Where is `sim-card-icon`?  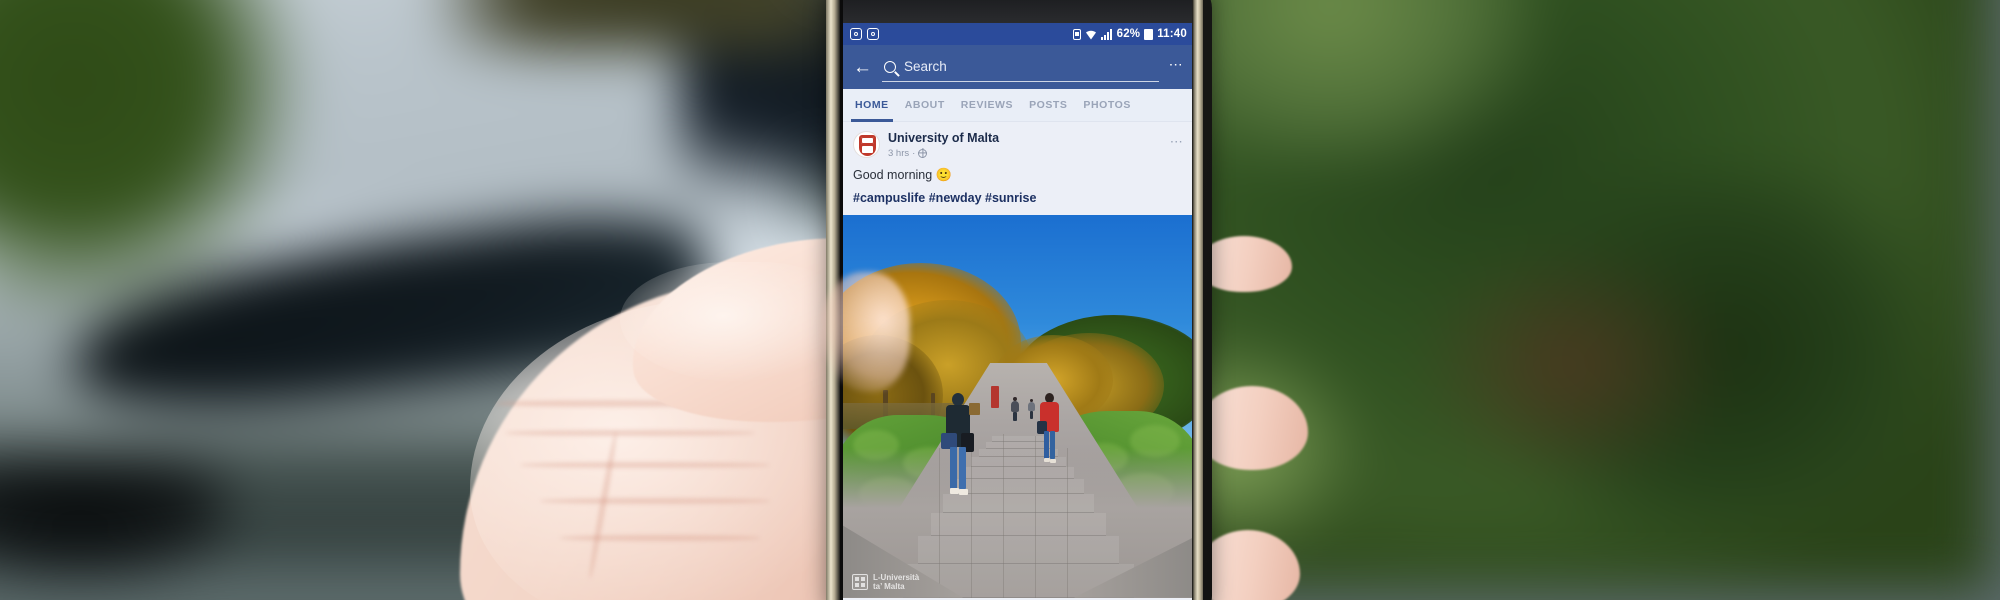 sim-card-icon is located at coordinates (1076, 34).